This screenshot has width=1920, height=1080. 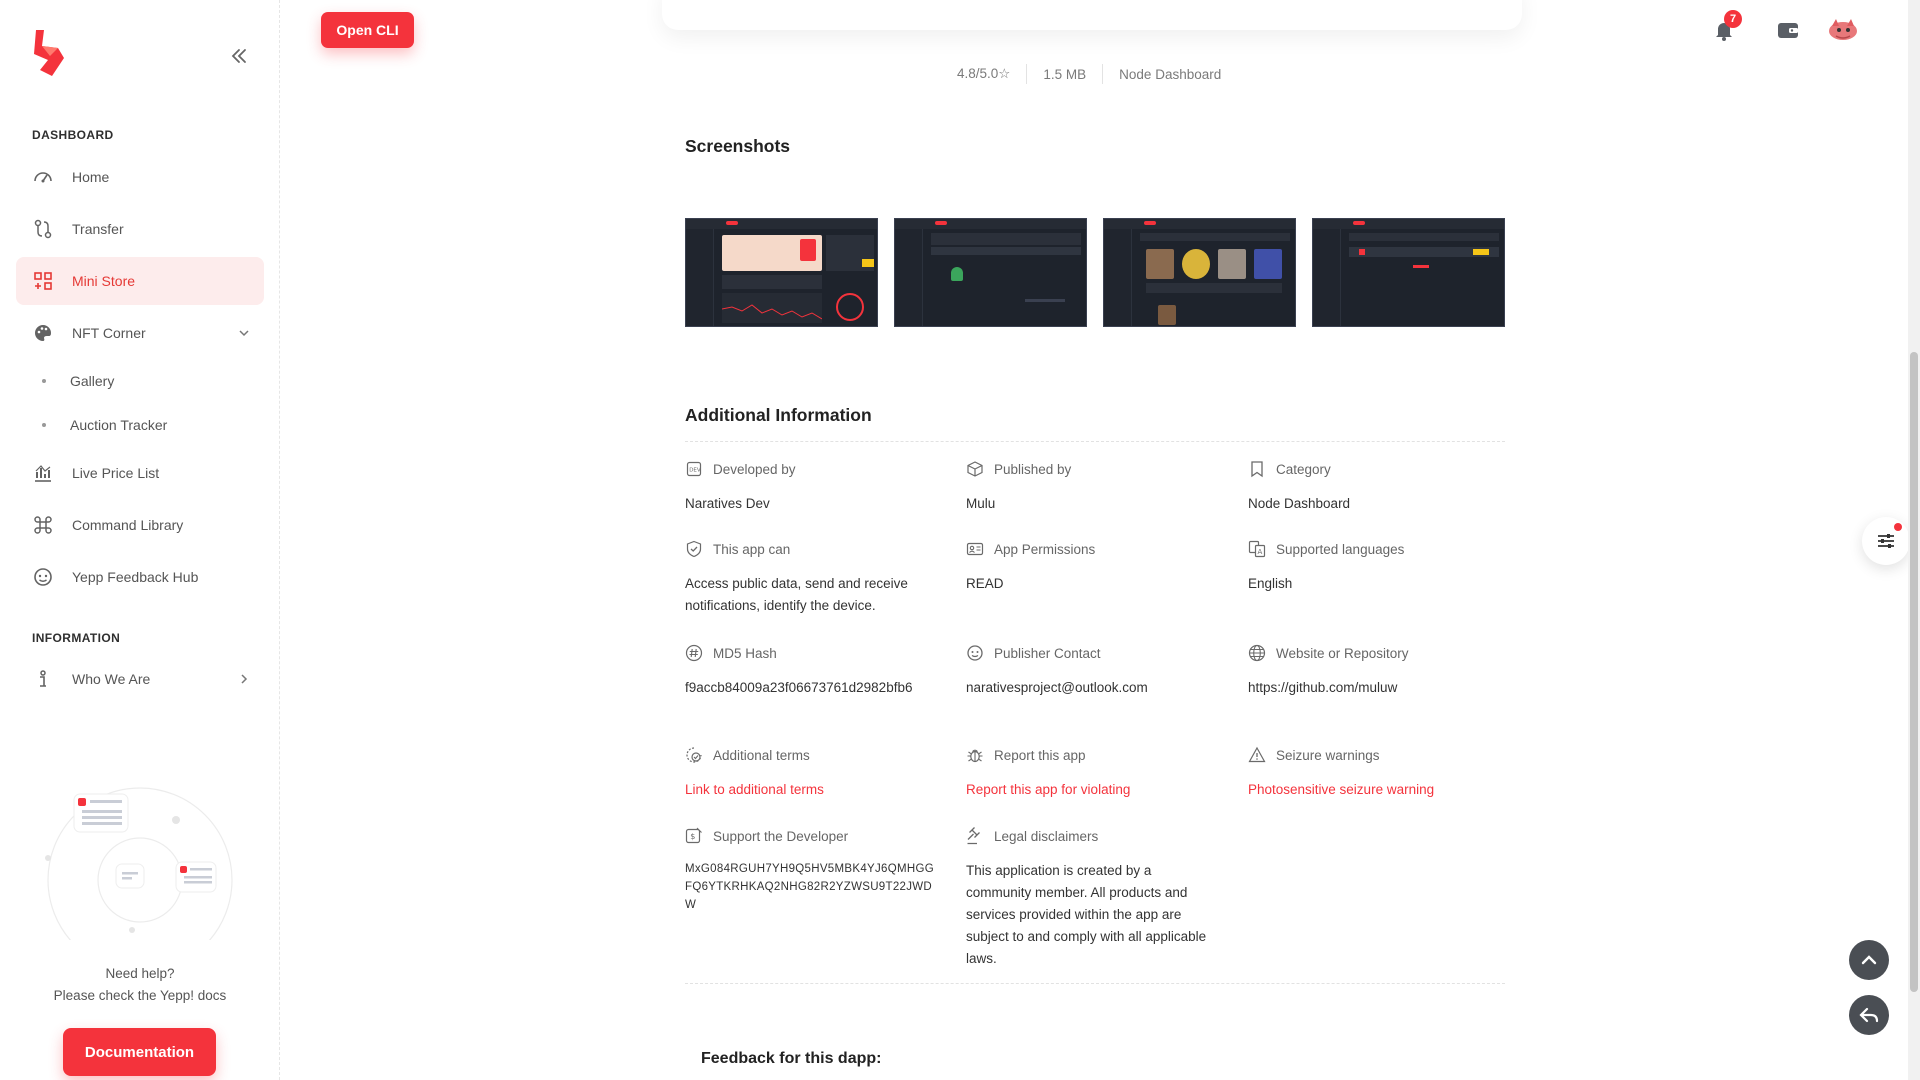 What do you see at coordinates (1843, 29) in the screenshot?
I see `avatar` at bounding box center [1843, 29].